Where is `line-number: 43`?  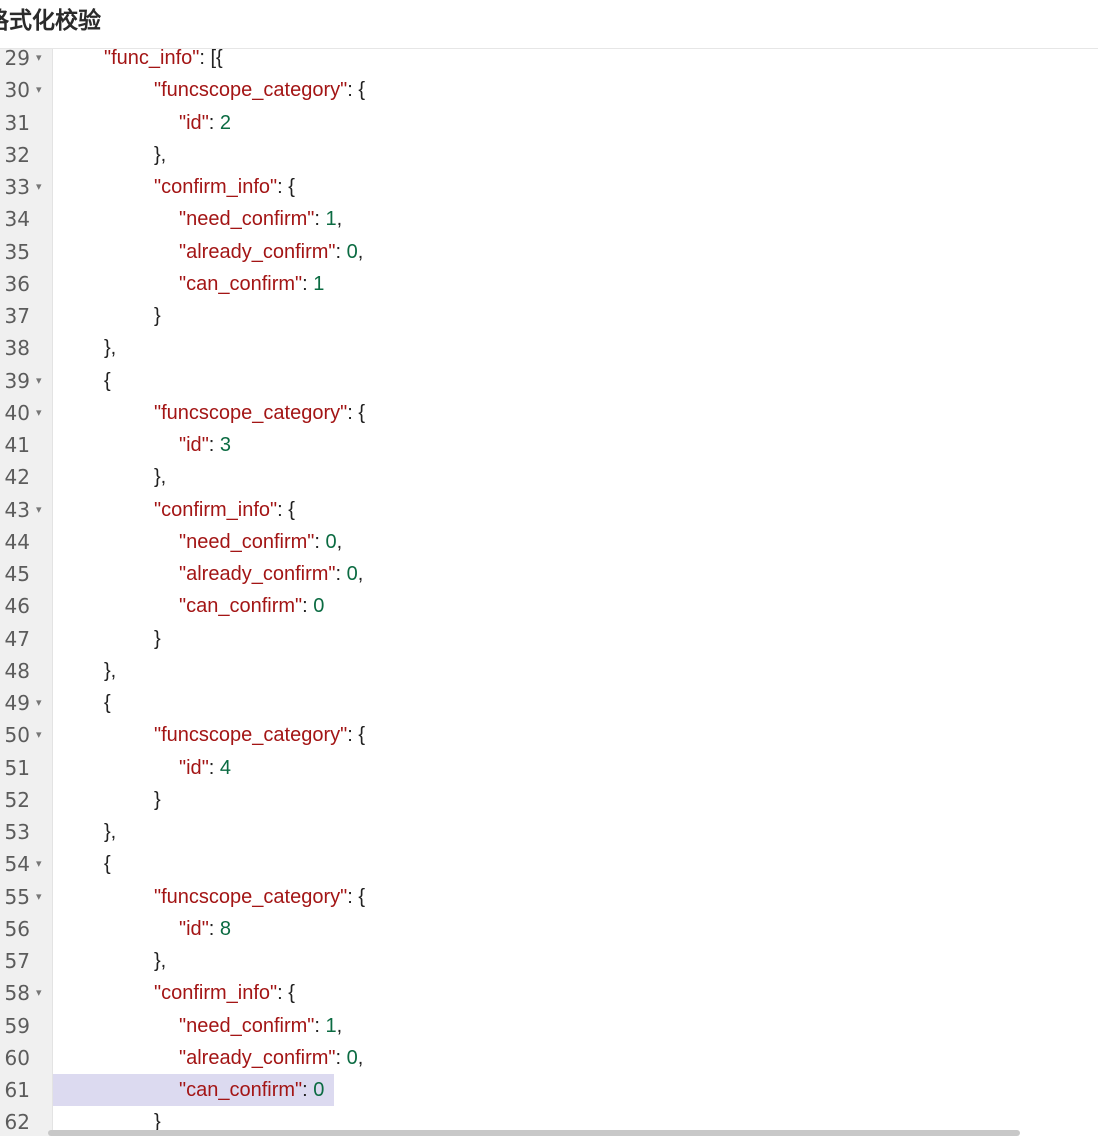 line-number: 43 is located at coordinates (17, 509).